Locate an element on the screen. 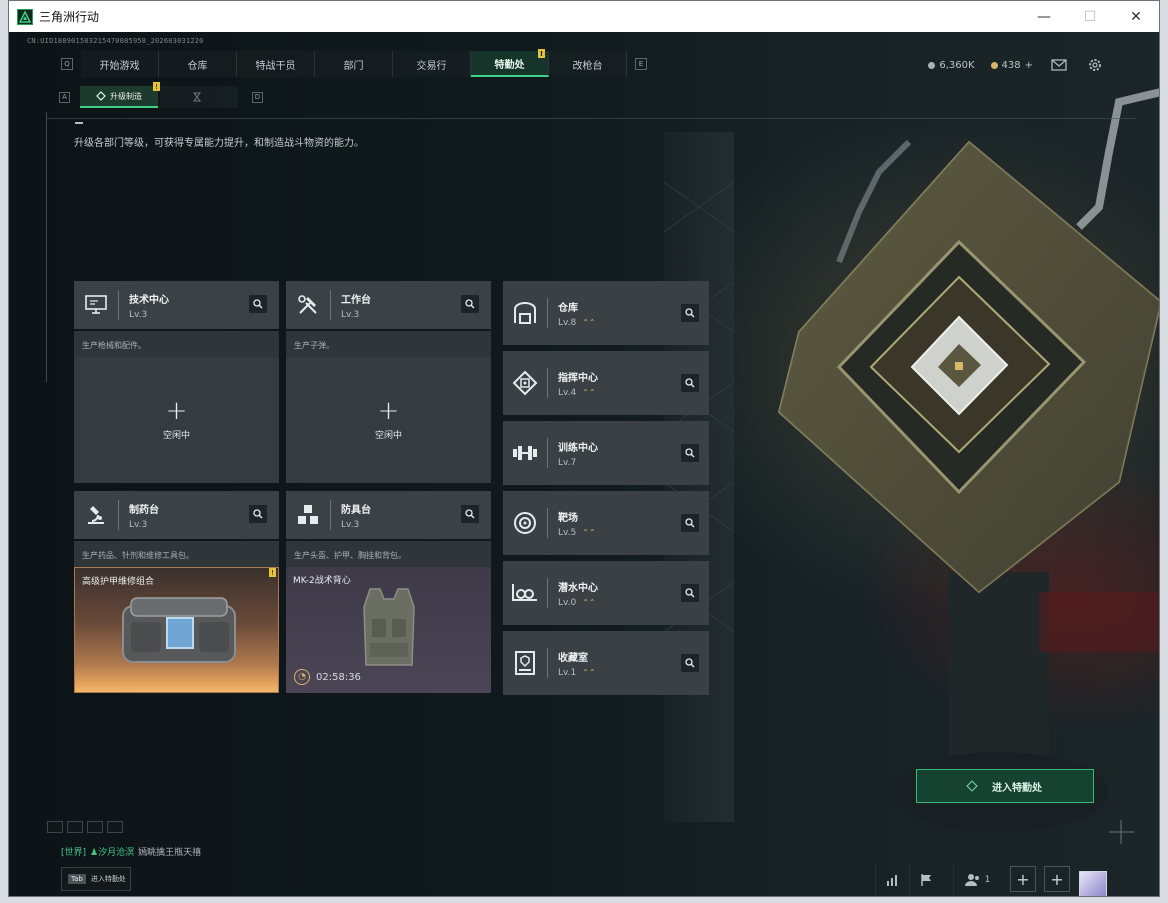 This screenshot has width=1168, height=903. facility-name: 靶场 is located at coordinates (568, 518).